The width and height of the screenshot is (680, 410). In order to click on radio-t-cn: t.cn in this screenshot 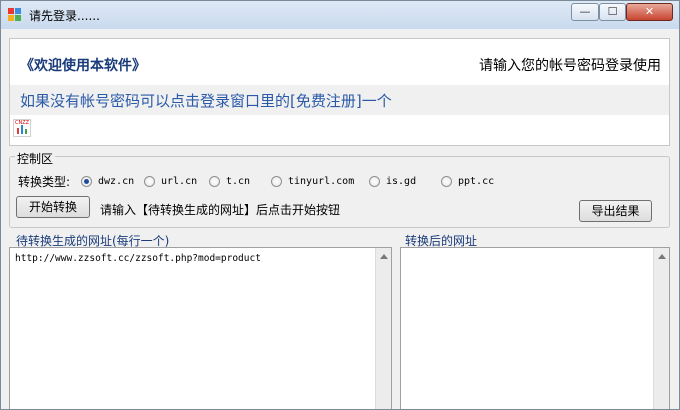, I will do `click(229, 181)`.